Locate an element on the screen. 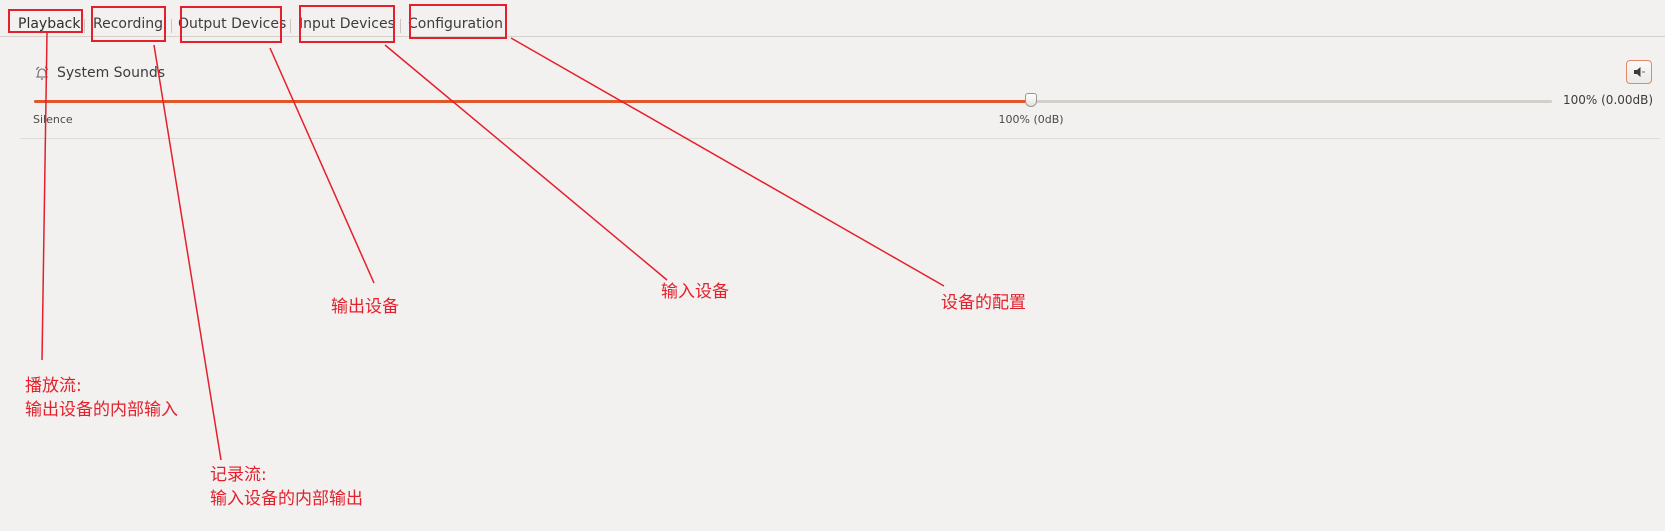  scale-label-unity: 100% (0dB) is located at coordinates (1031, 119).